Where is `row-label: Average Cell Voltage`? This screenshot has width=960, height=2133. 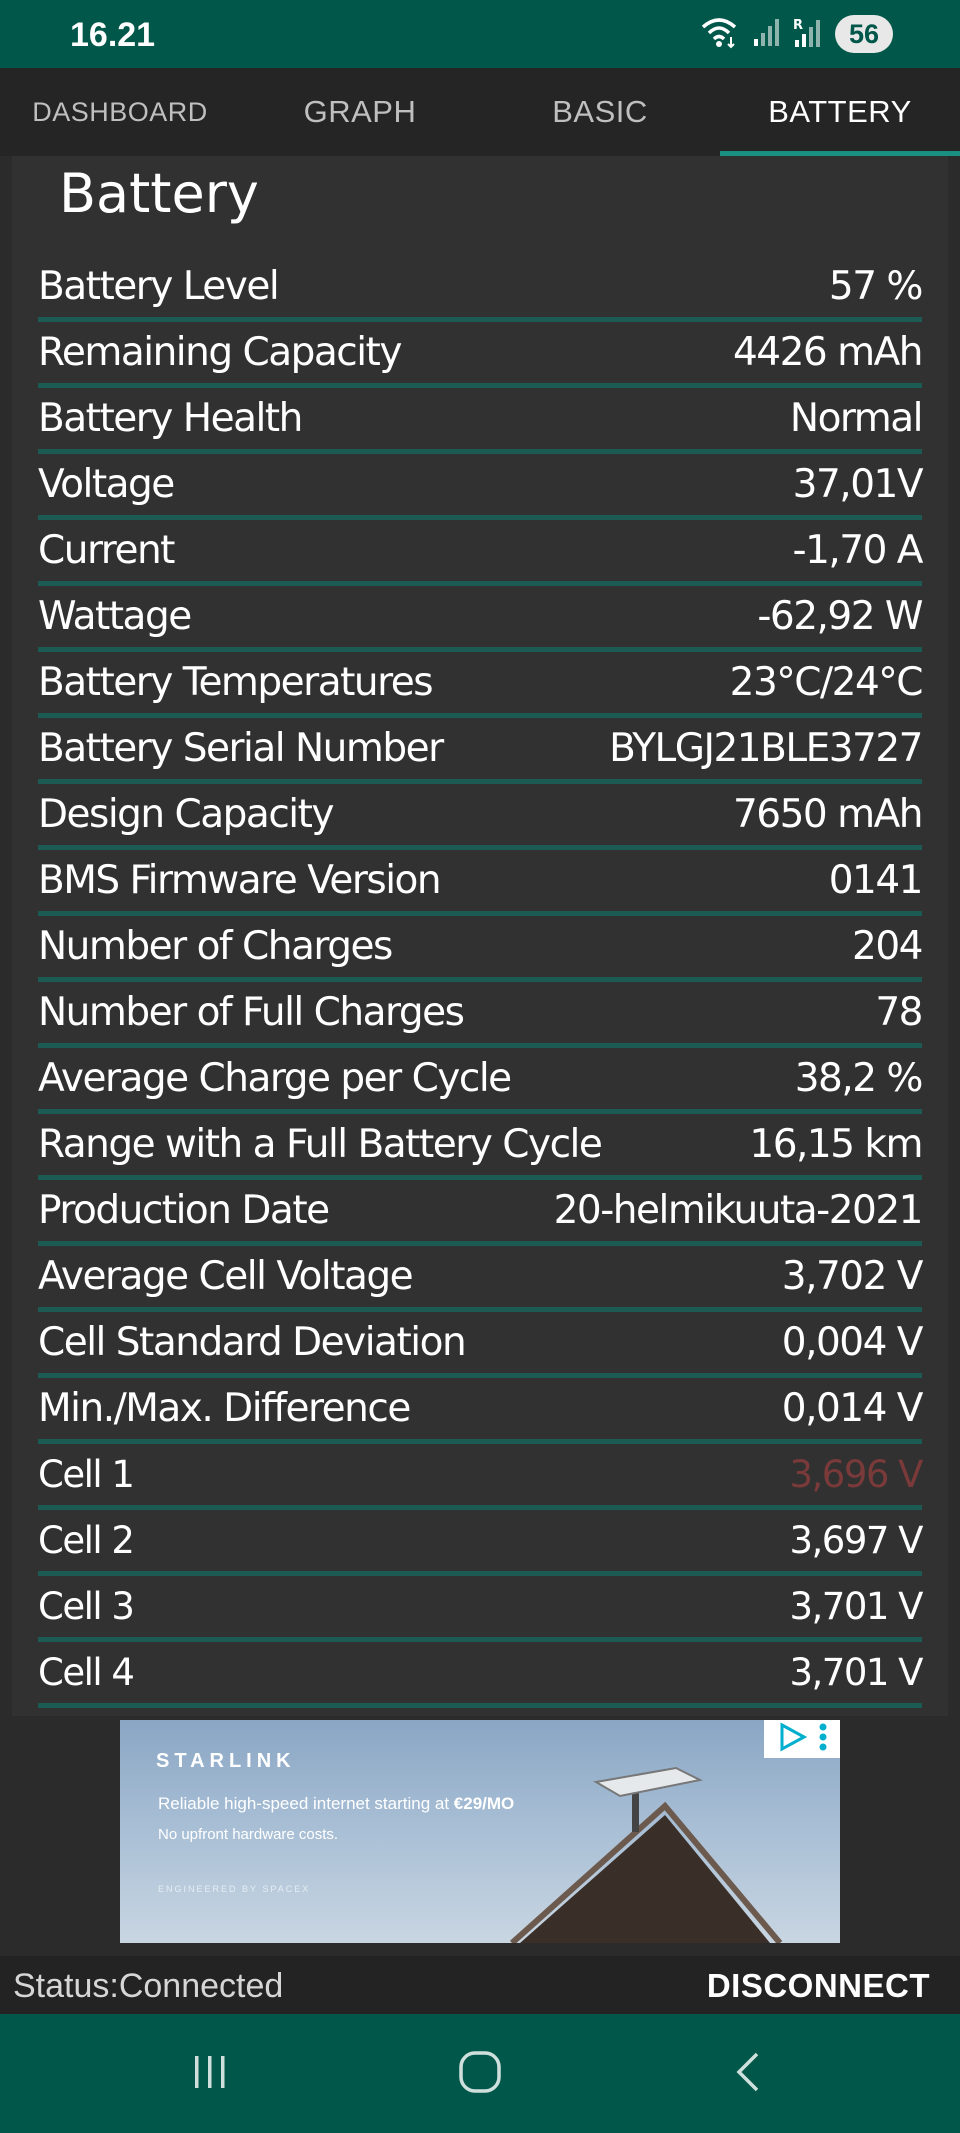
row-label: Average Cell Voltage is located at coordinates (226, 1276).